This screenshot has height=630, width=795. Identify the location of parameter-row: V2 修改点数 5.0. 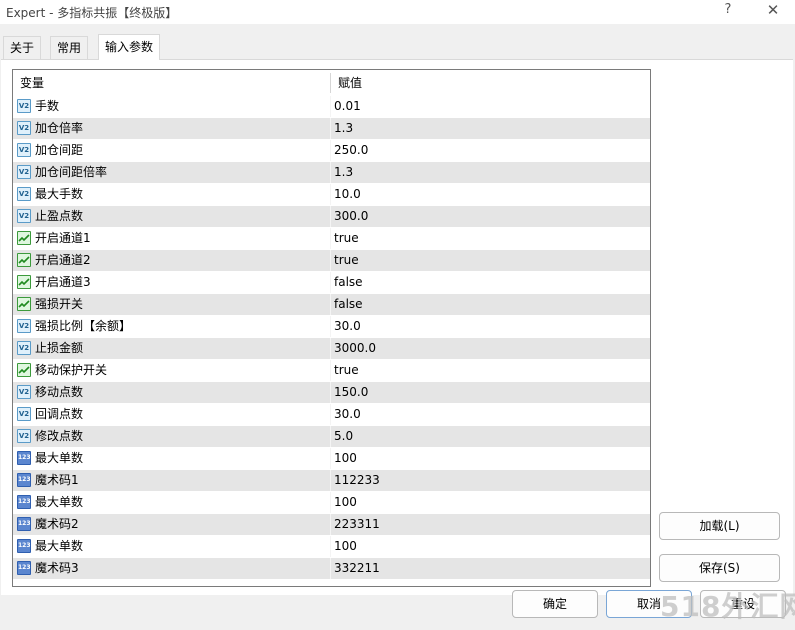
(331, 437).